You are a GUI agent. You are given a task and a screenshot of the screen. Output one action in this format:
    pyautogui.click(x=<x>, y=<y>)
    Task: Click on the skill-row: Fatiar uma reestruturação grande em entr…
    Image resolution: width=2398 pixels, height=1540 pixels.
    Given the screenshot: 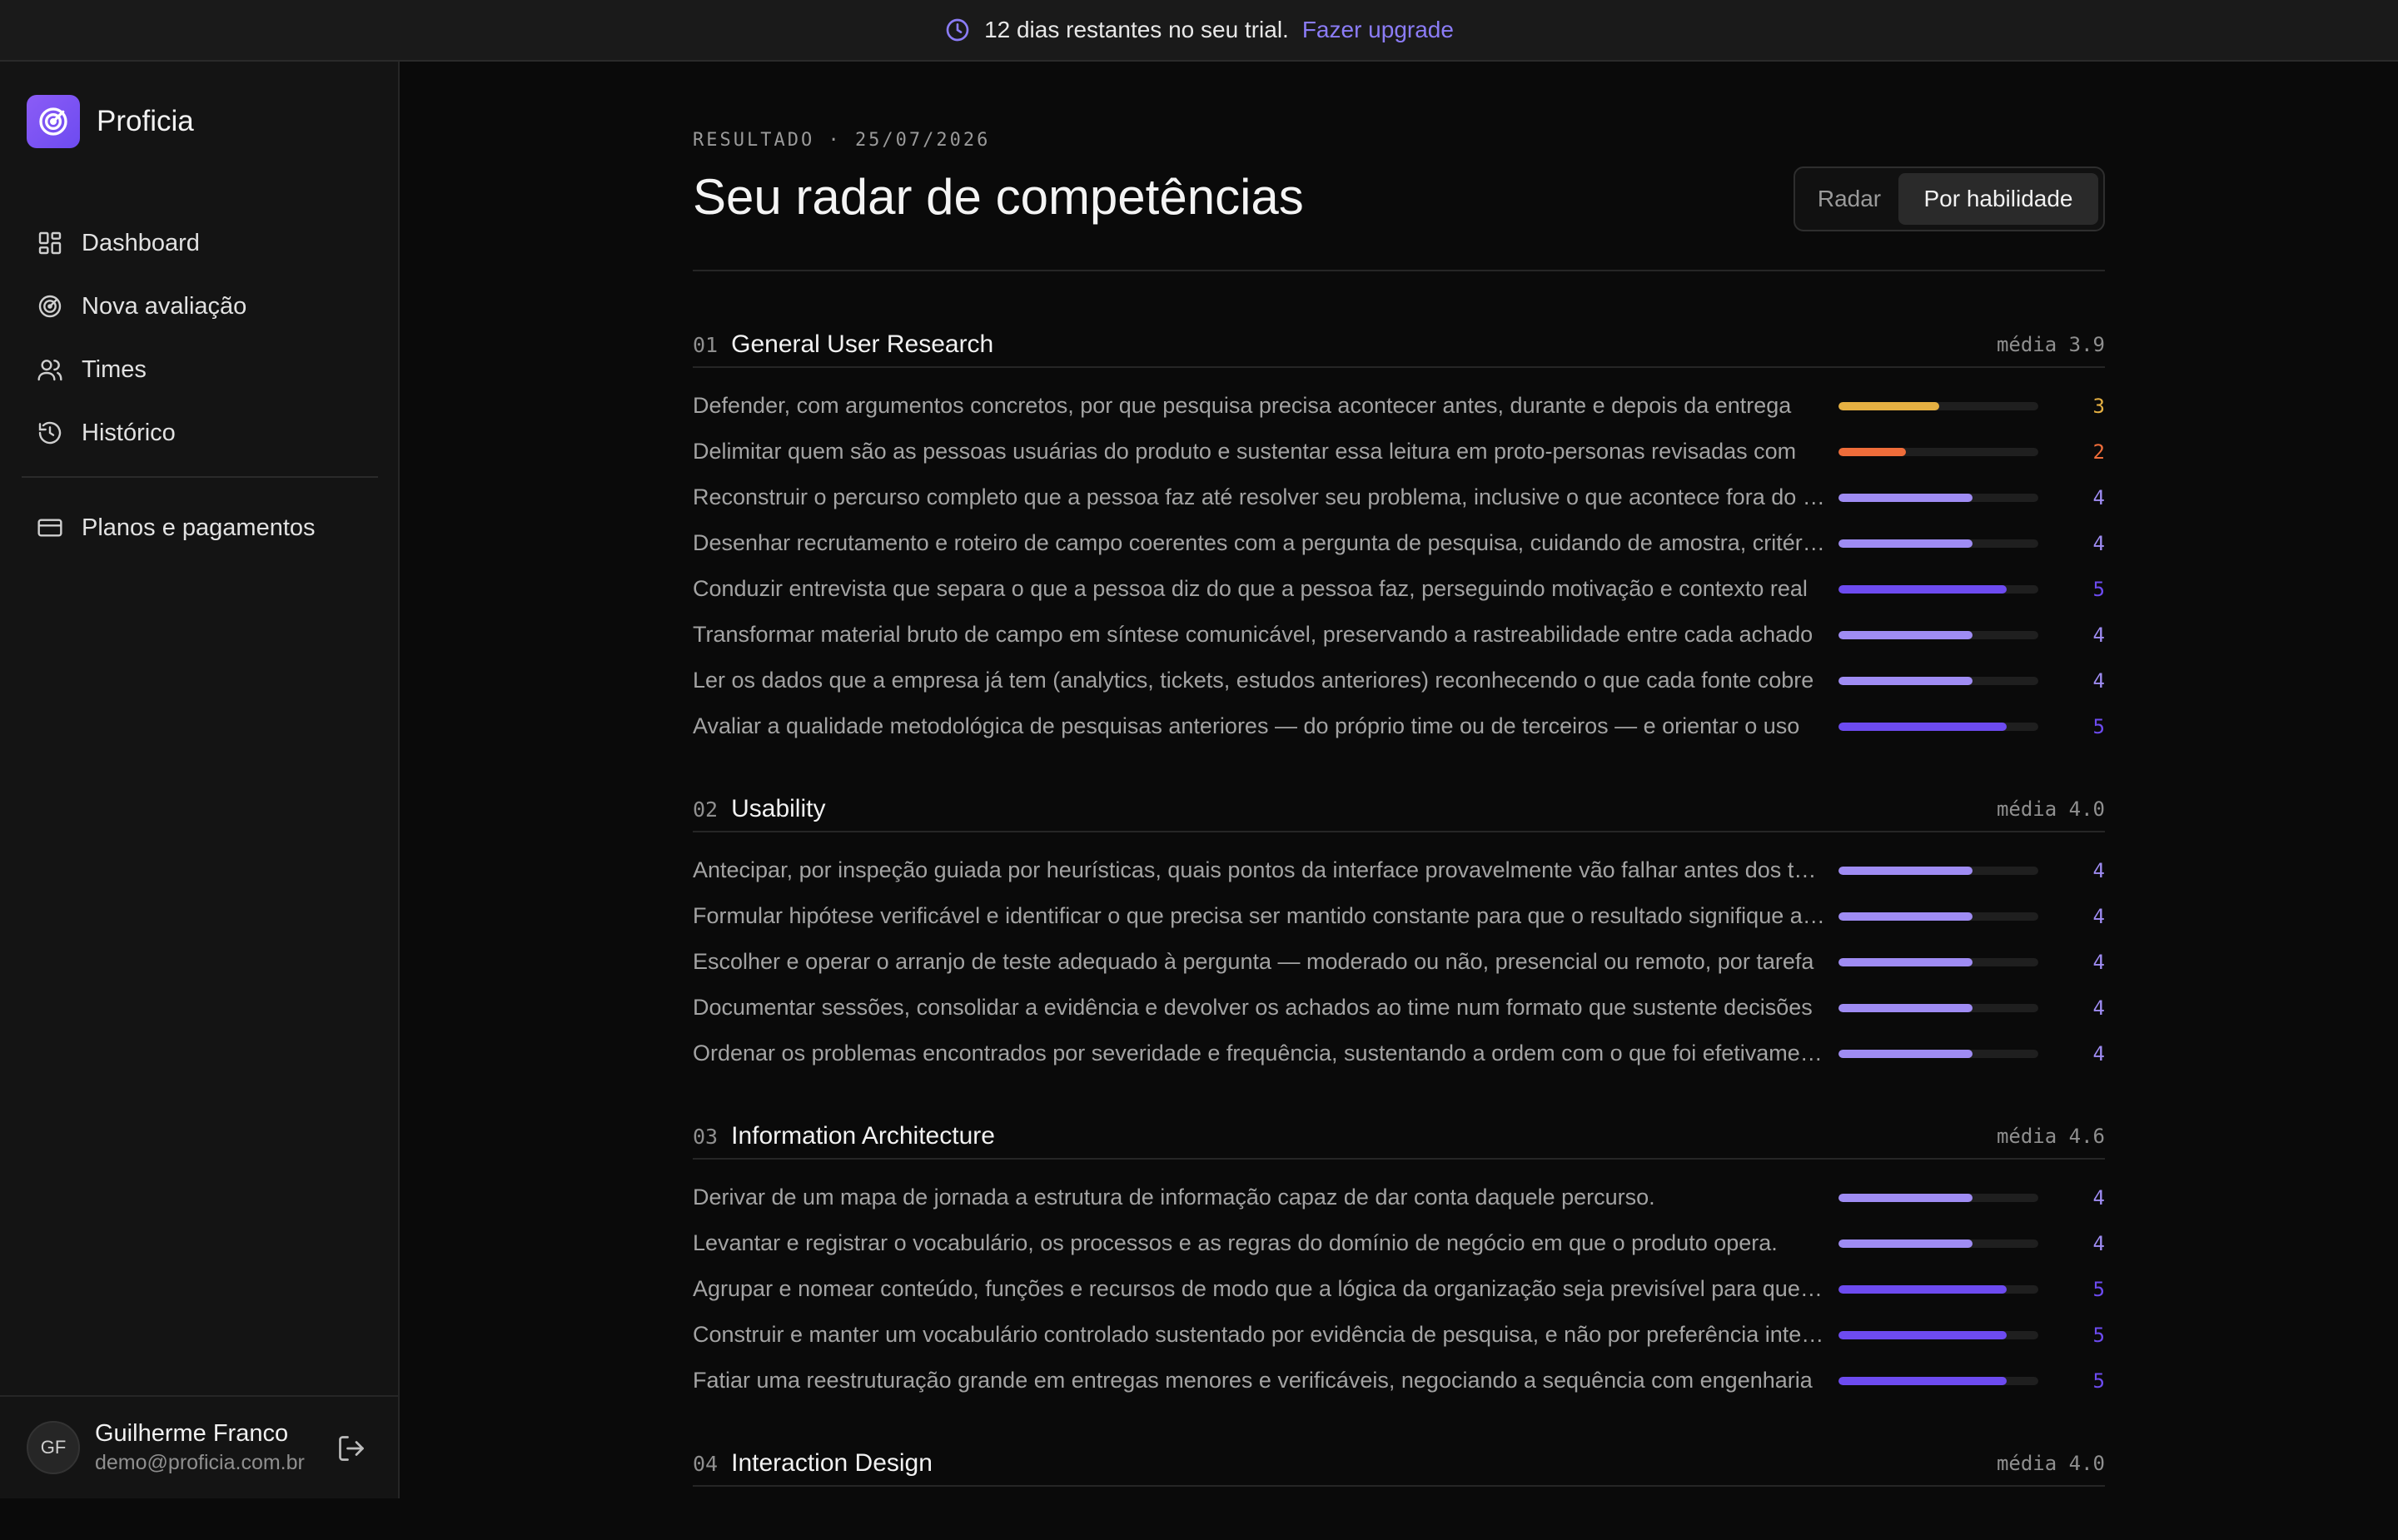 What is the action you would take?
    pyautogui.click(x=1399, y=1380)
    